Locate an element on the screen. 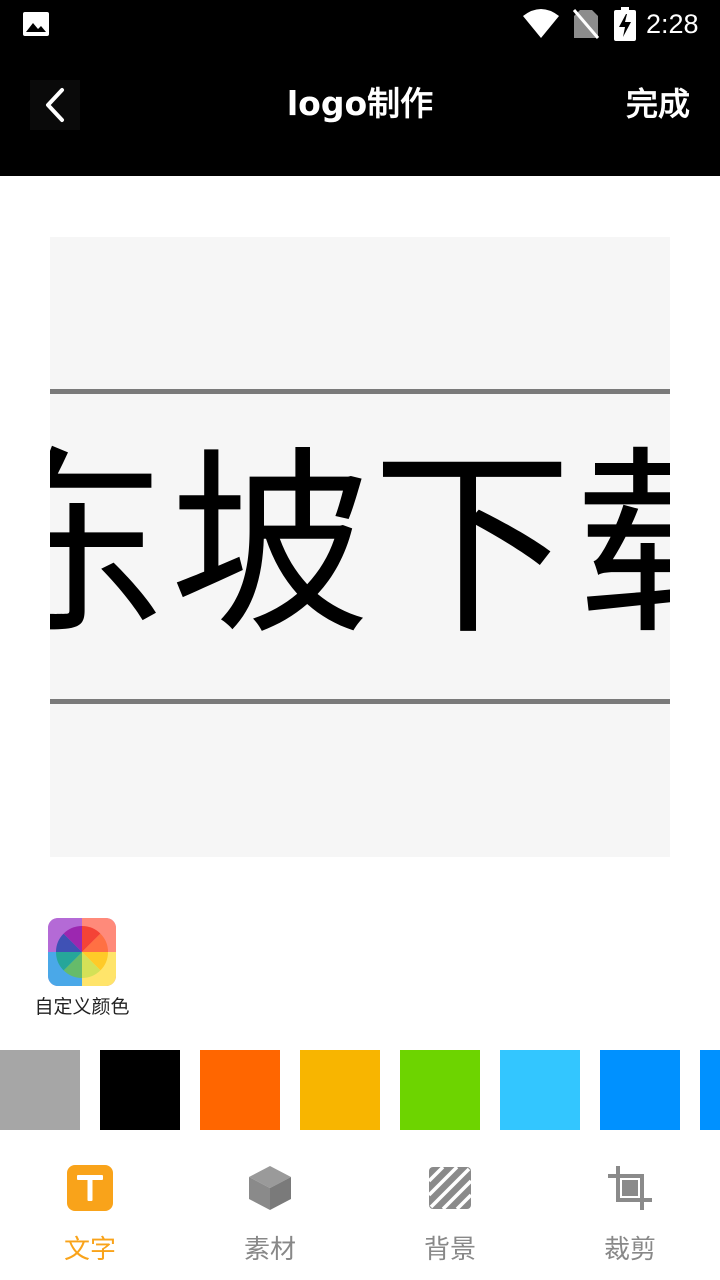 This screenshot has width=720, height=1280. no-sim-icon is located at coordinates (586, 24).